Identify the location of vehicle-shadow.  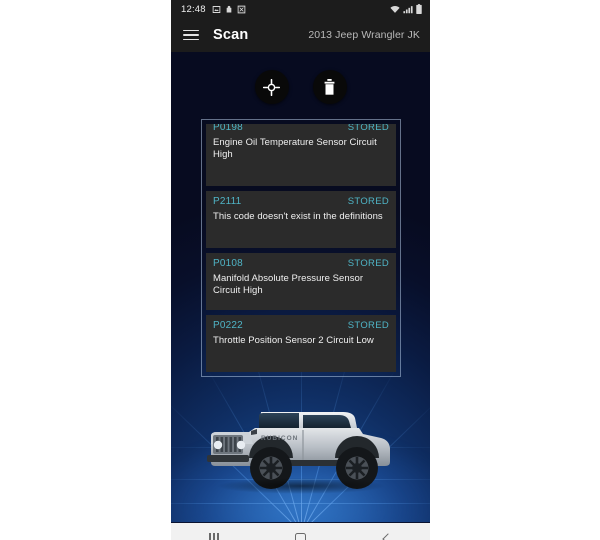
(300, 486).